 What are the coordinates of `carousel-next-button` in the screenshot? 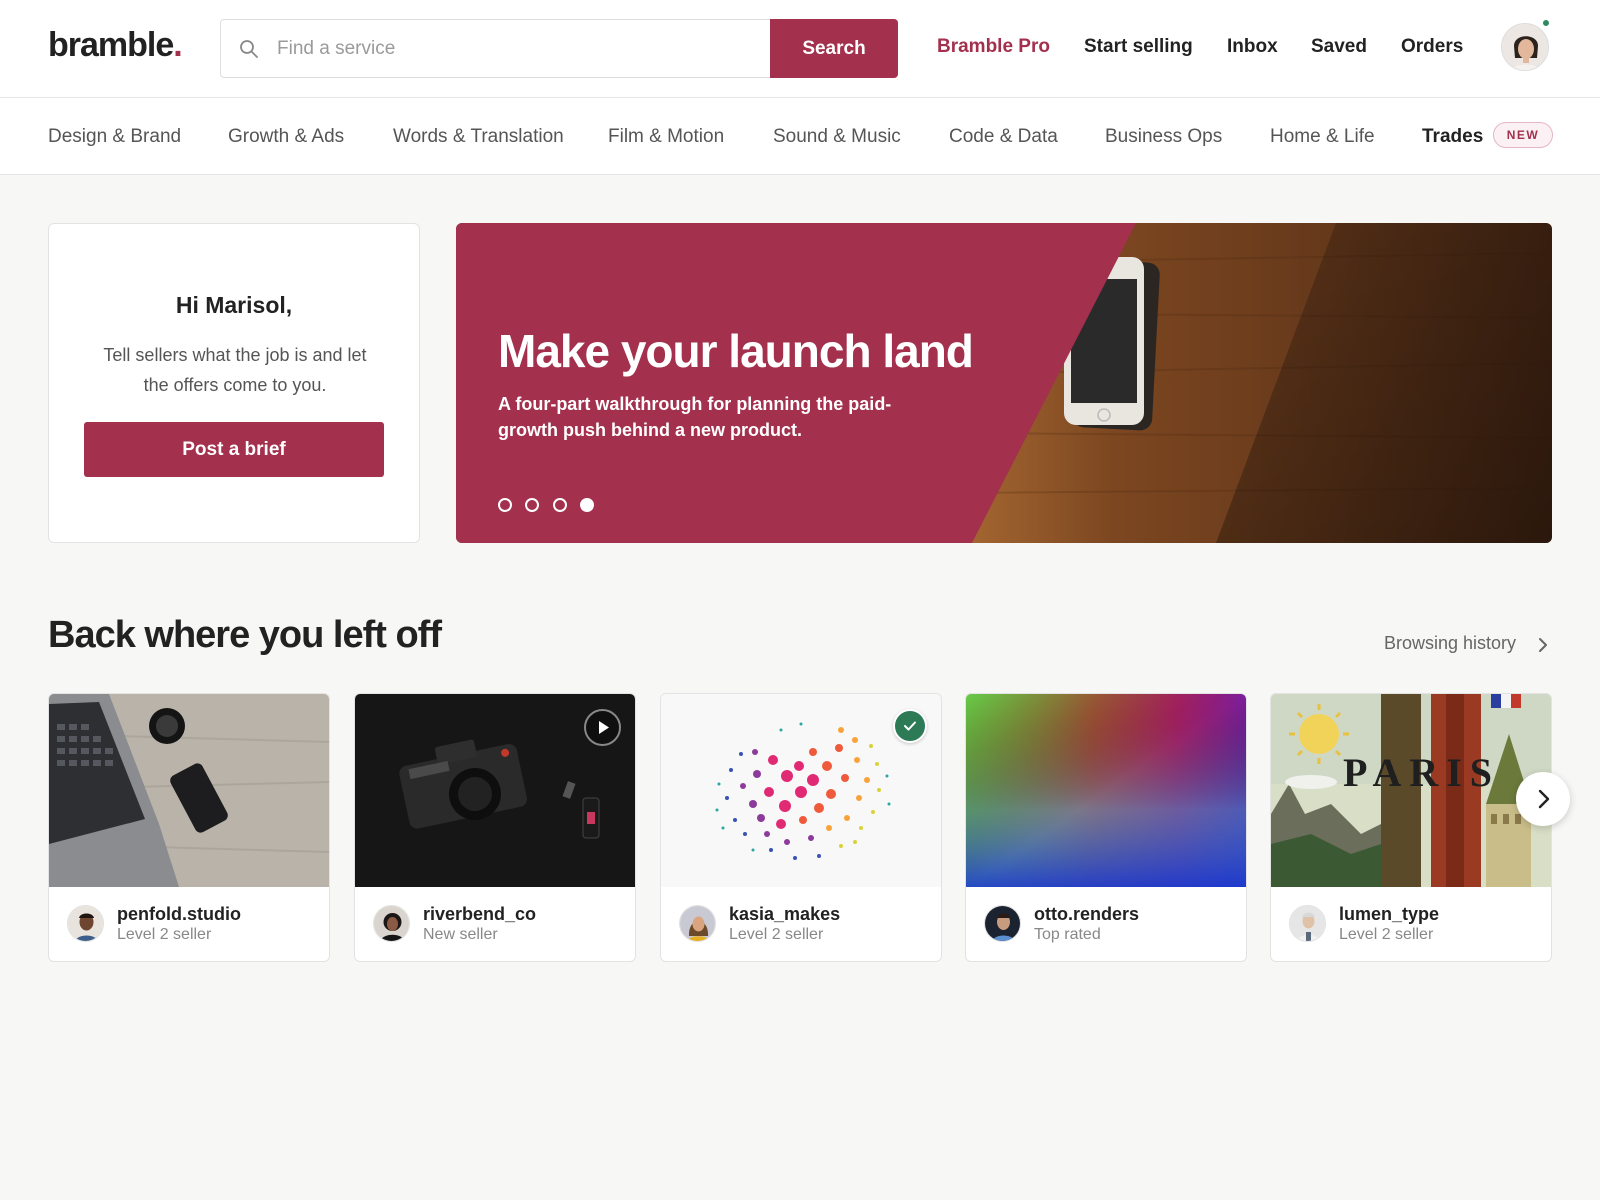 It's located at (1543, 799).